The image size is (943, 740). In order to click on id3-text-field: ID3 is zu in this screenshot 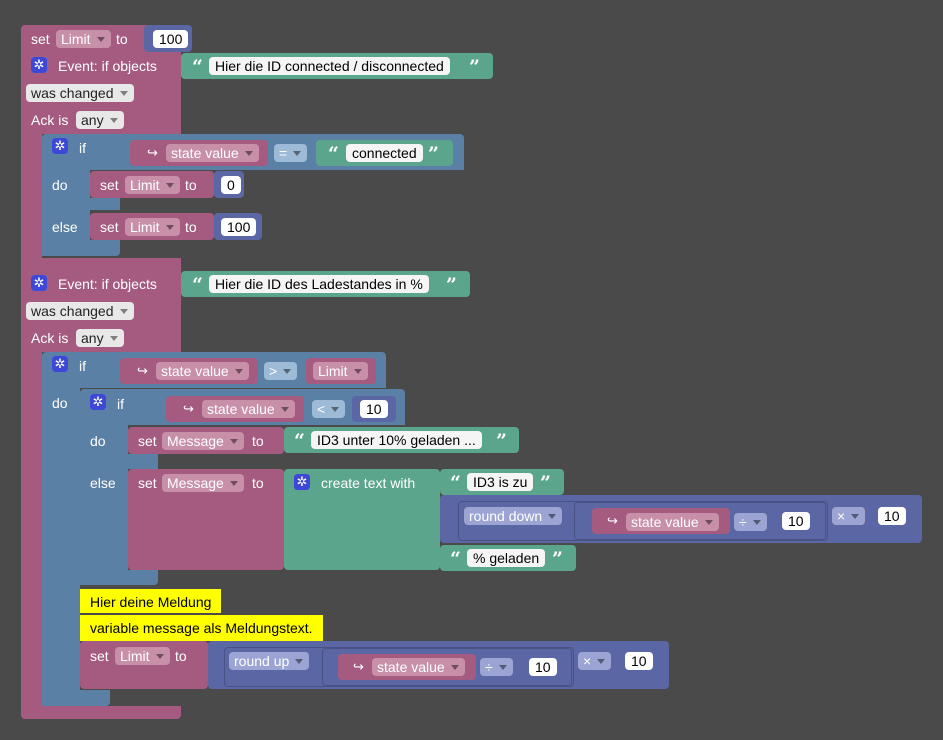, I will do `click(500, 482)`.